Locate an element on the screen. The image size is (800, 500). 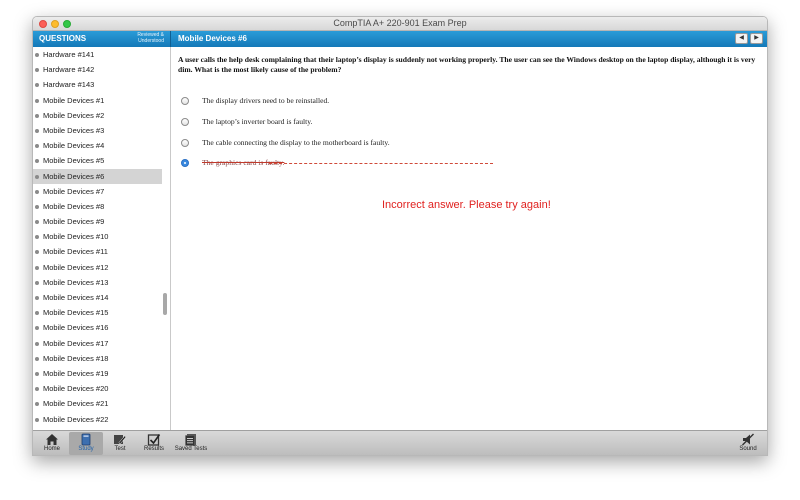
question-list-item-label: Mobile Devices #20 is located at coordinates (76, 389).